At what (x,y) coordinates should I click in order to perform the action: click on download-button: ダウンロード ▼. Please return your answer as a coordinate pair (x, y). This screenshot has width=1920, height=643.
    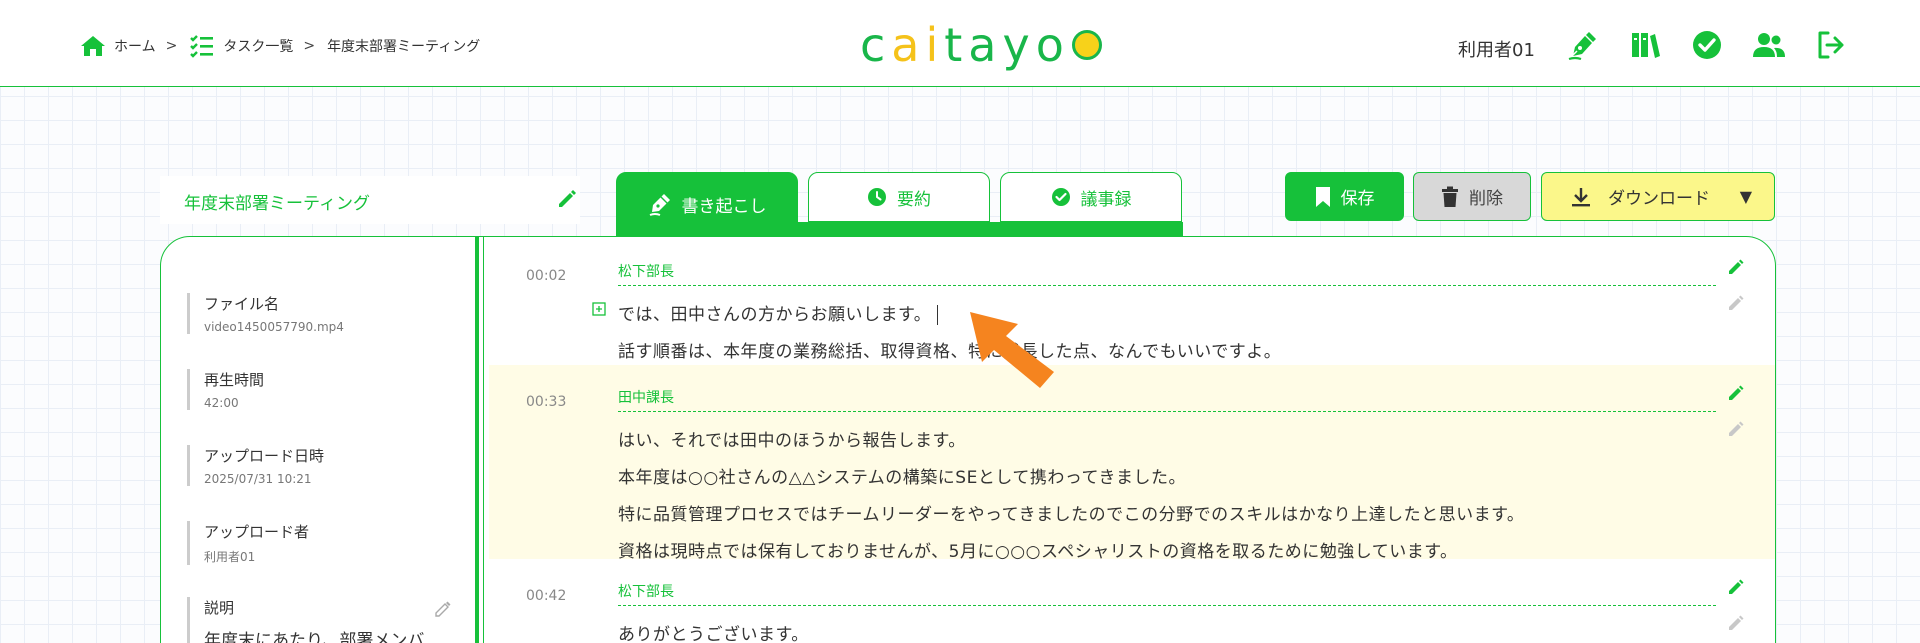
    Looking at the image, I should click on (1658, 196).